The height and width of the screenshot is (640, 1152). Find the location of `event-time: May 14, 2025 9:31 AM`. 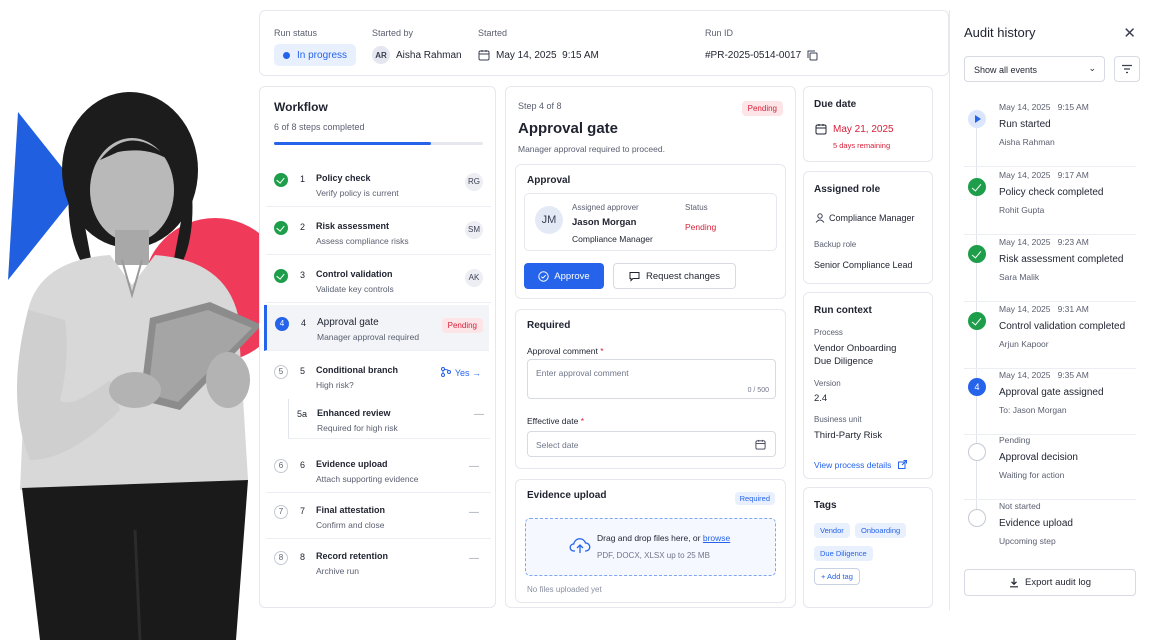

event-time: May 14, 2025 9:31 AM is located at coordinates (1044, 309).